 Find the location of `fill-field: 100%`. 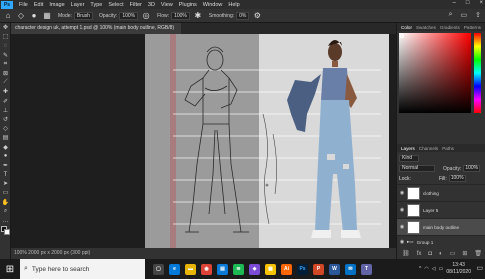

fill-field: 100% is located at coordinates (457, 178).